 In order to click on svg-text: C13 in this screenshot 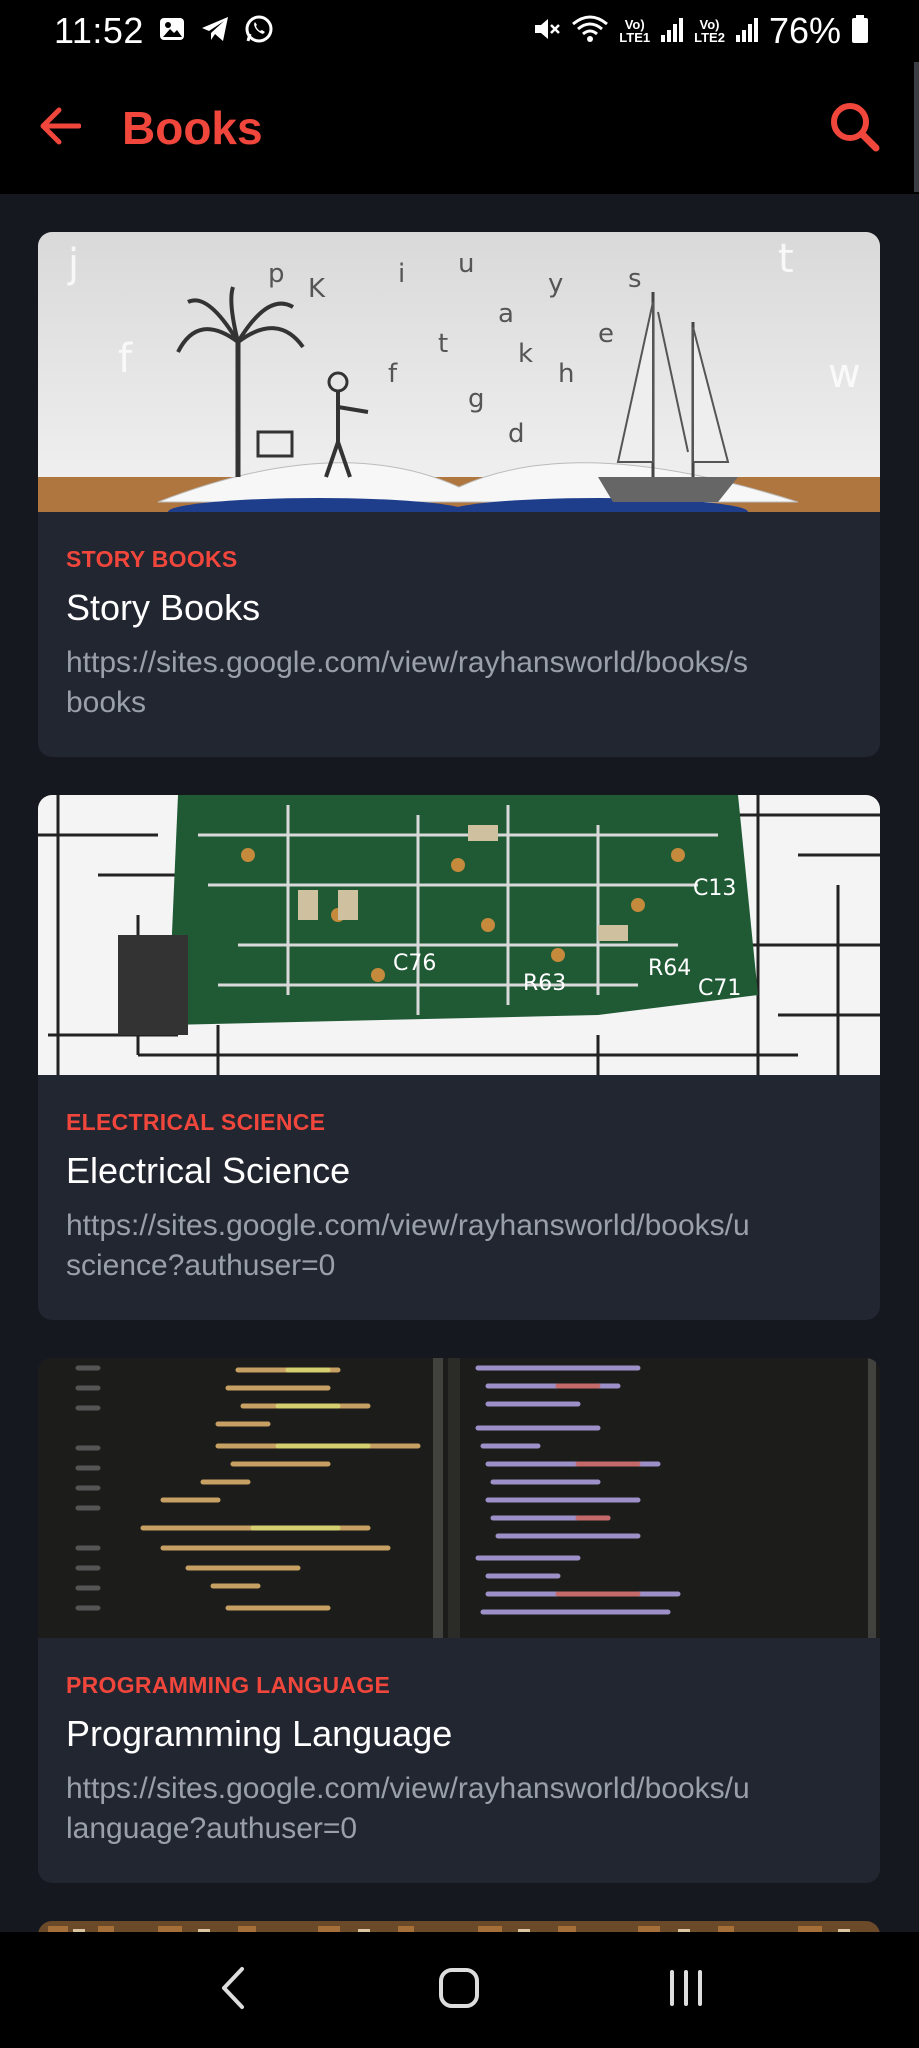, I will do `click(714, 888)`.